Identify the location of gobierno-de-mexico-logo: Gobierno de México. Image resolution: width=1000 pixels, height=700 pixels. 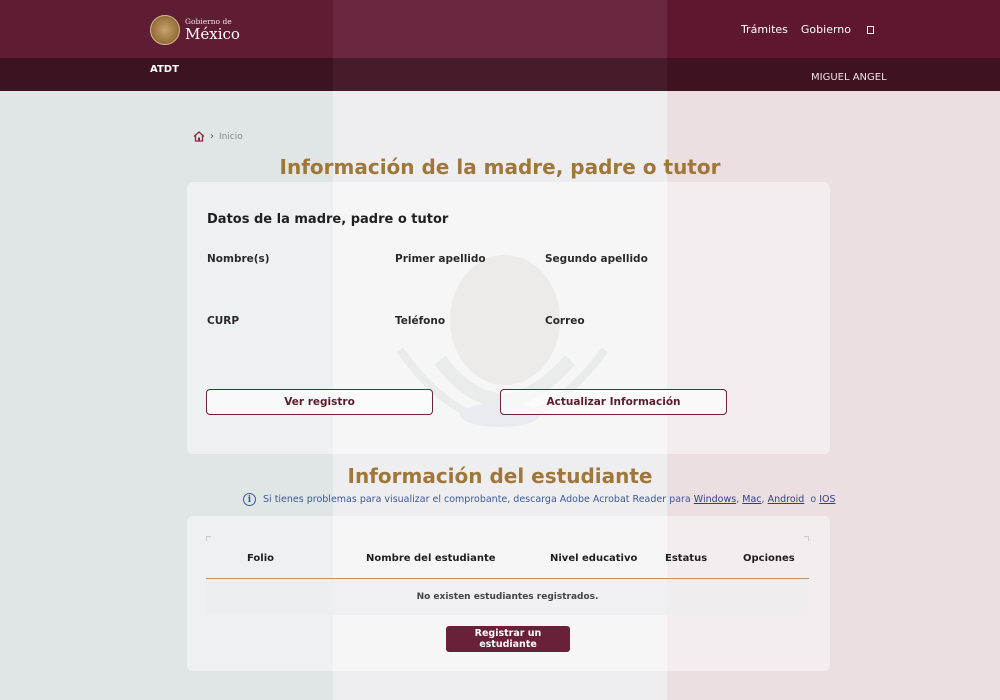
(195, 30).